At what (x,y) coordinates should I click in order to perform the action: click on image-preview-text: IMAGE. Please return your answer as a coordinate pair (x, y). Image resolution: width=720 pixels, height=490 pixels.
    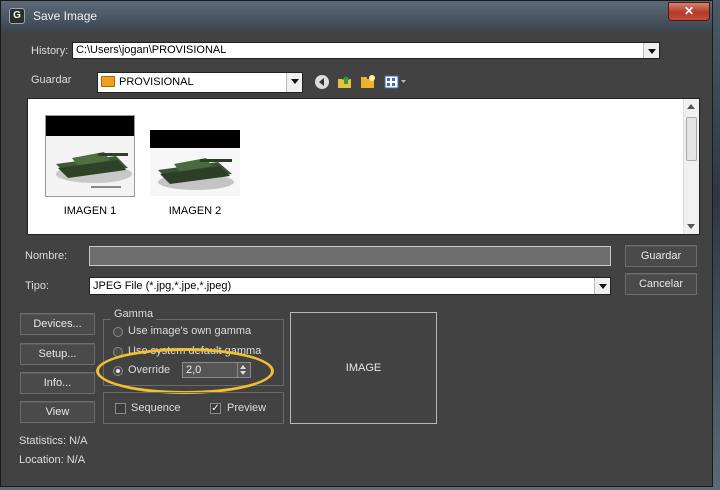
    Looking at the image, I should click on (363, 368).